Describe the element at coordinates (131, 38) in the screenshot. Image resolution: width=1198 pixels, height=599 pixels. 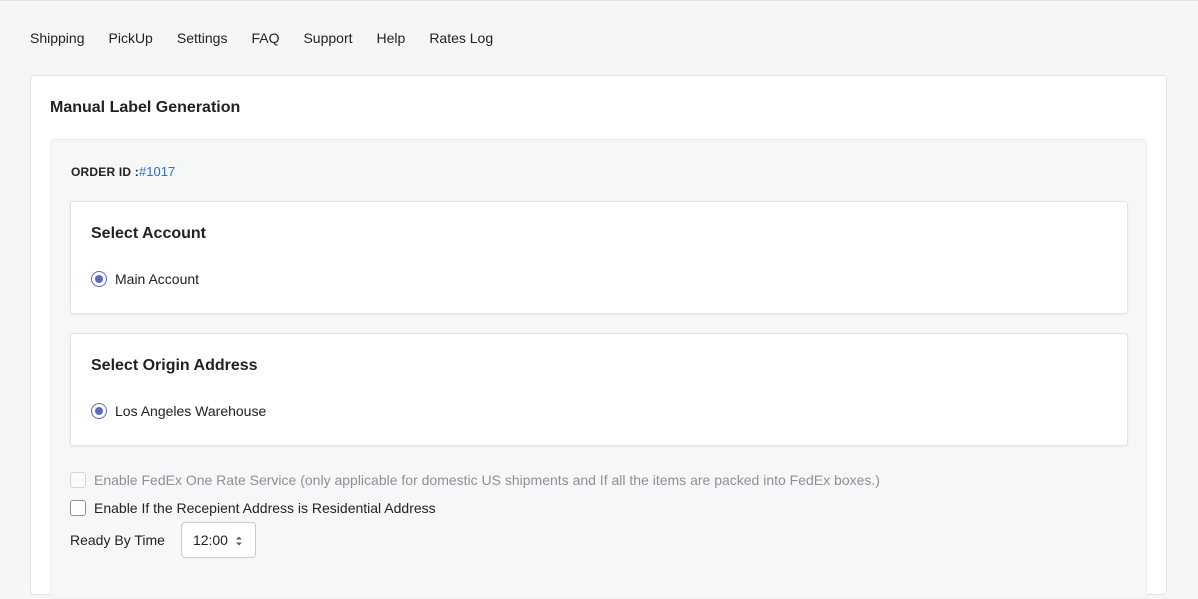
I see `nav-pickup: PickUp` at that location.